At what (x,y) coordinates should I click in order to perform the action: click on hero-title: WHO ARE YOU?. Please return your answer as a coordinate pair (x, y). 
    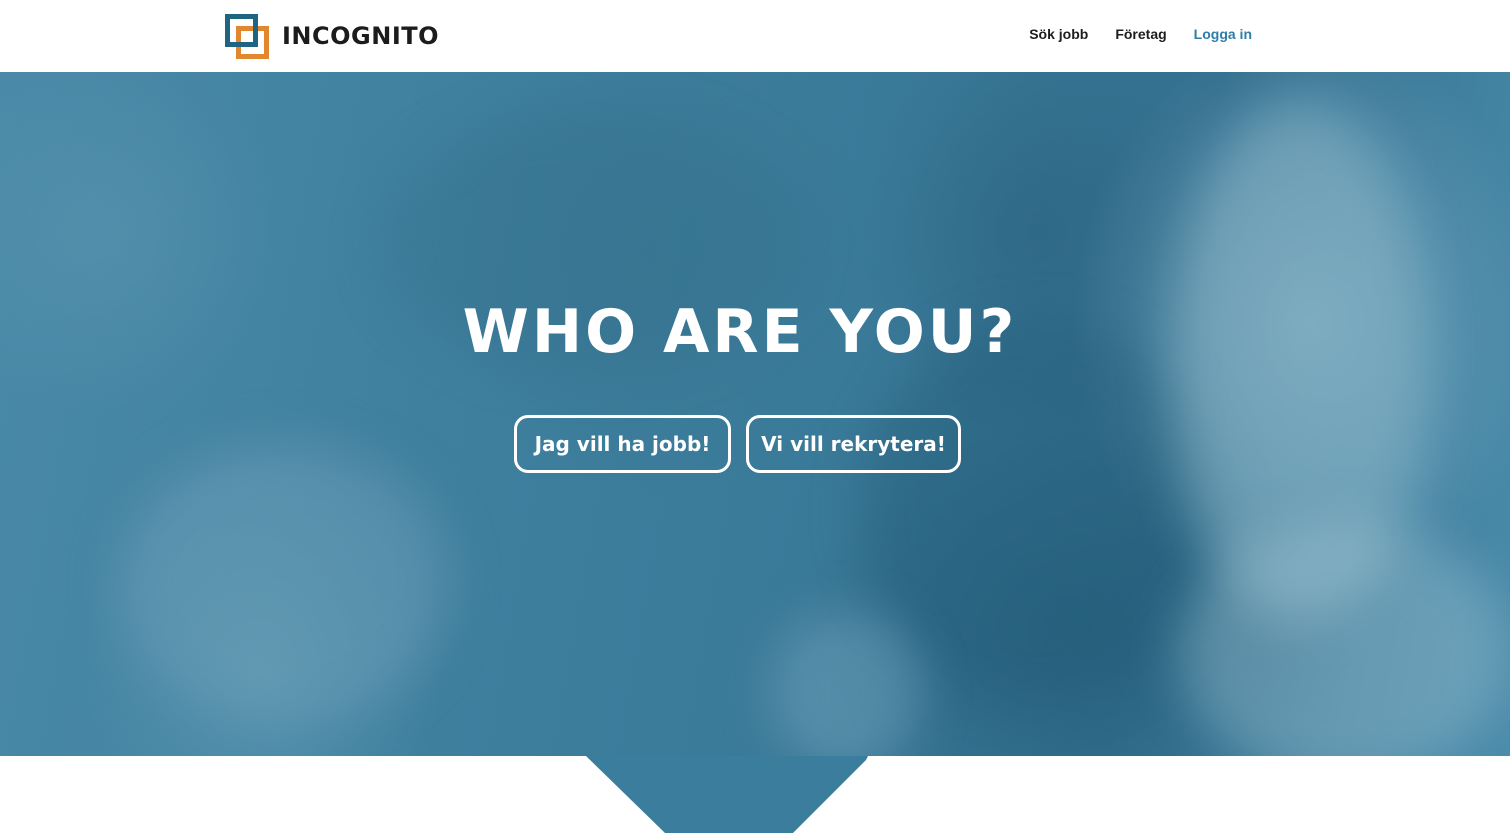
    Looking at the image, I should click on (740, 332).